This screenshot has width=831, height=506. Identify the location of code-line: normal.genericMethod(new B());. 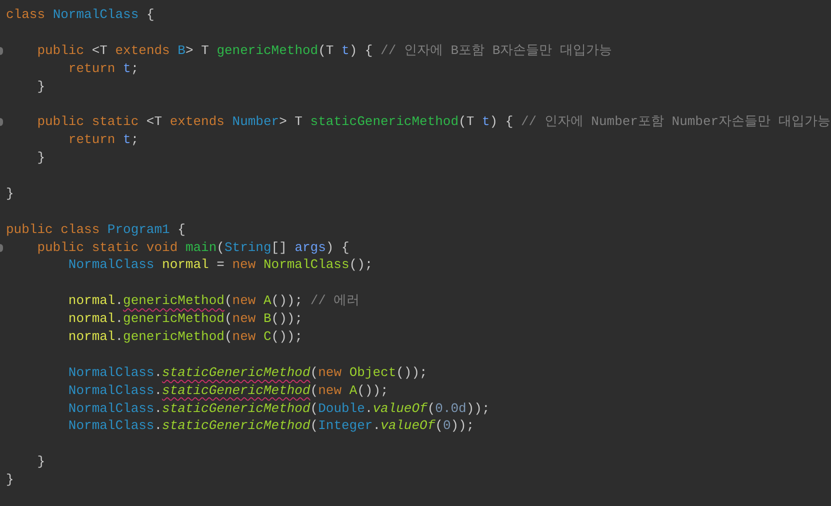
(185, 318).